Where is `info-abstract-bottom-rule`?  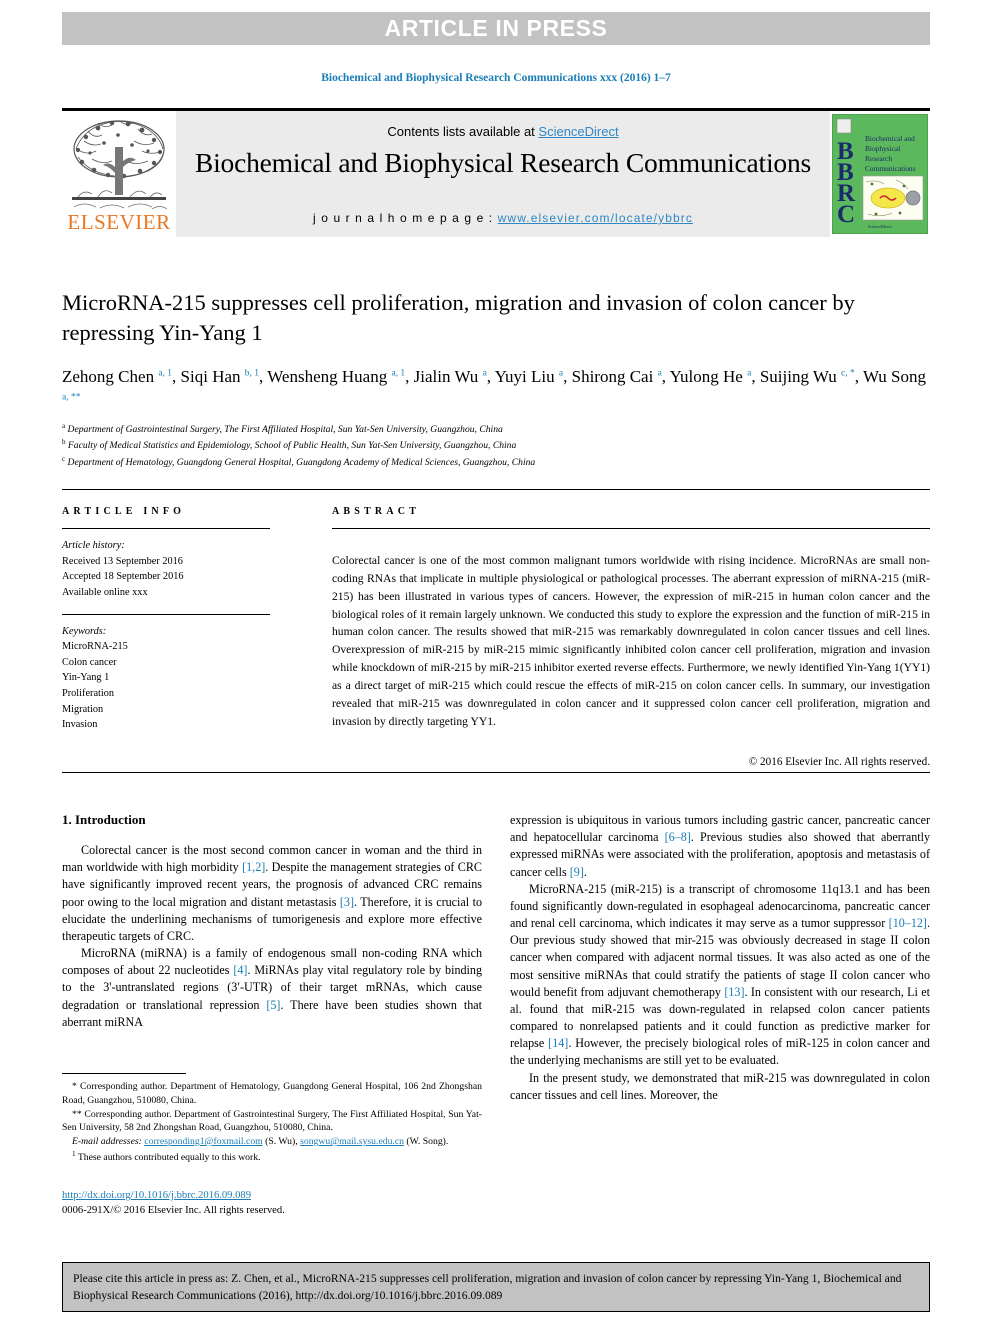
info-abstract-bottom-rule is located at coordinates (496, 772).